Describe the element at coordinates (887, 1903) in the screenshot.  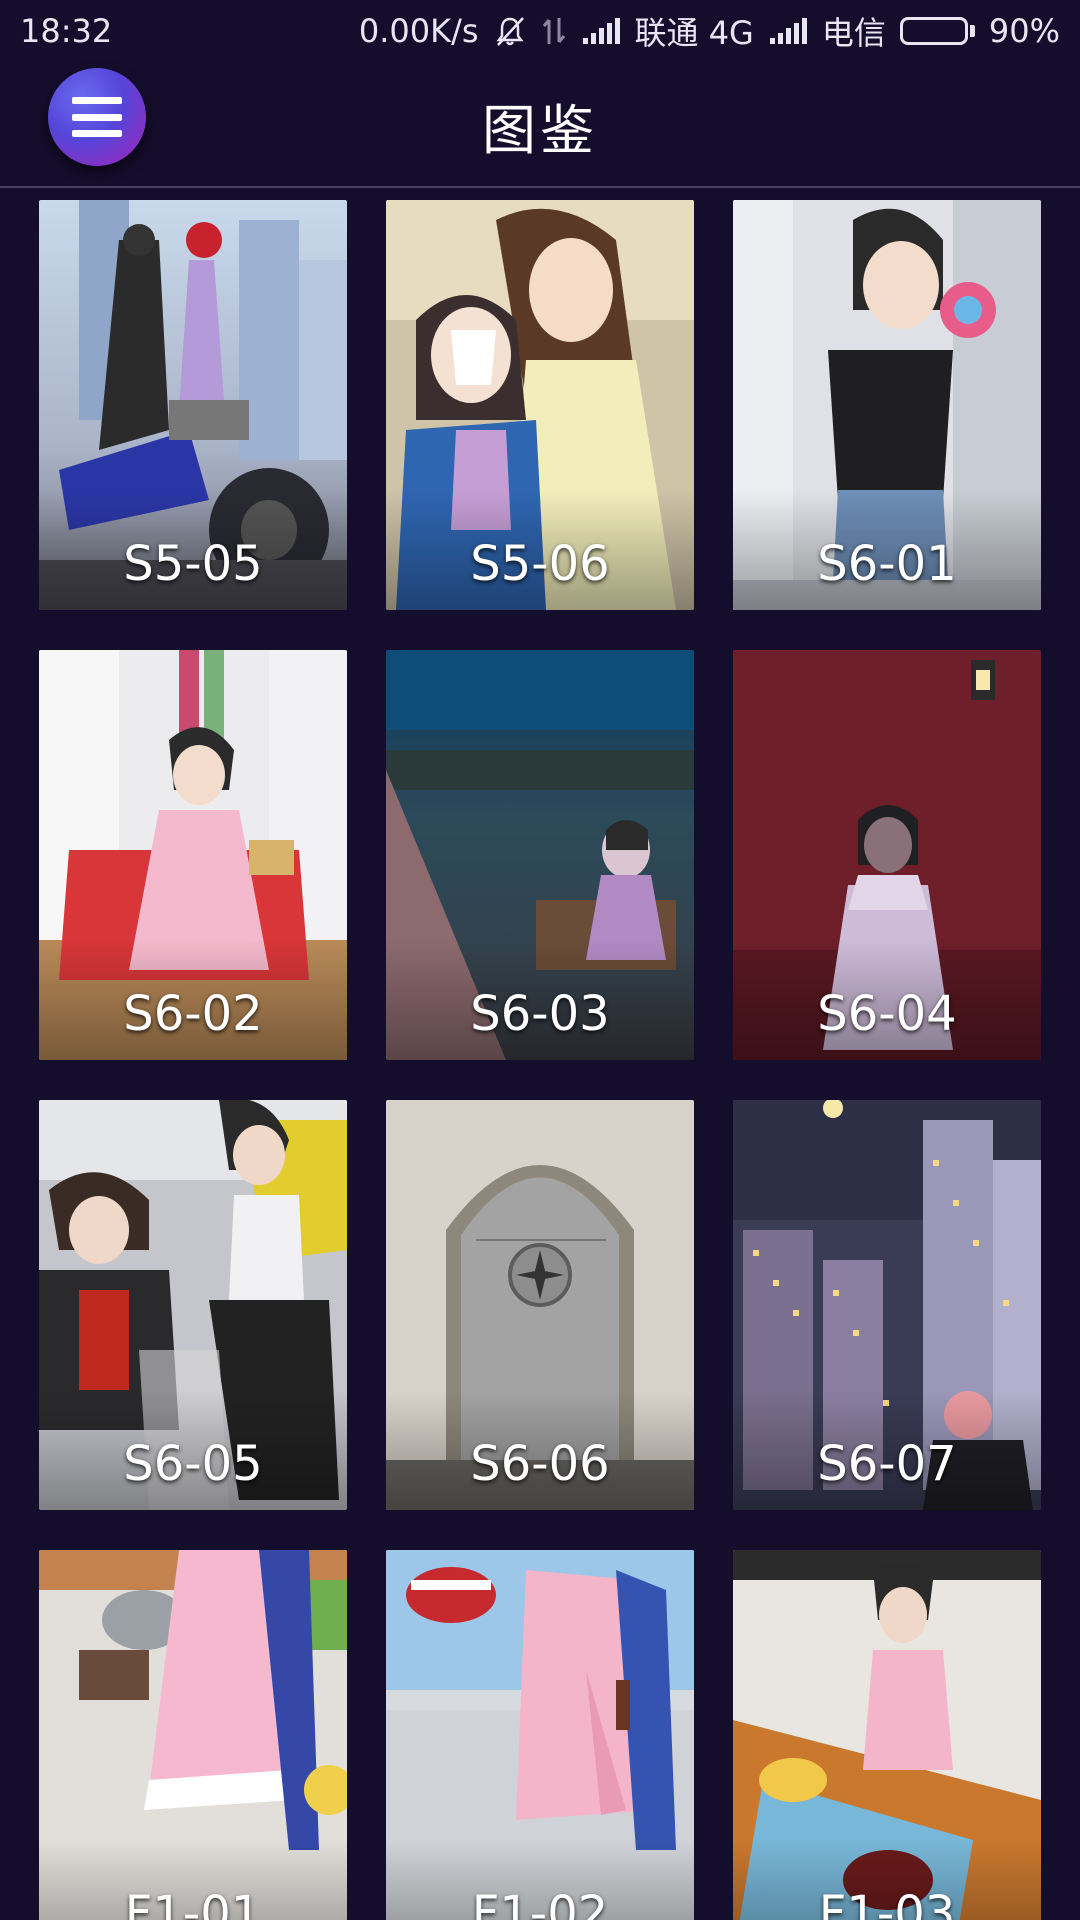
I see `card-label: F1-03` at that location.